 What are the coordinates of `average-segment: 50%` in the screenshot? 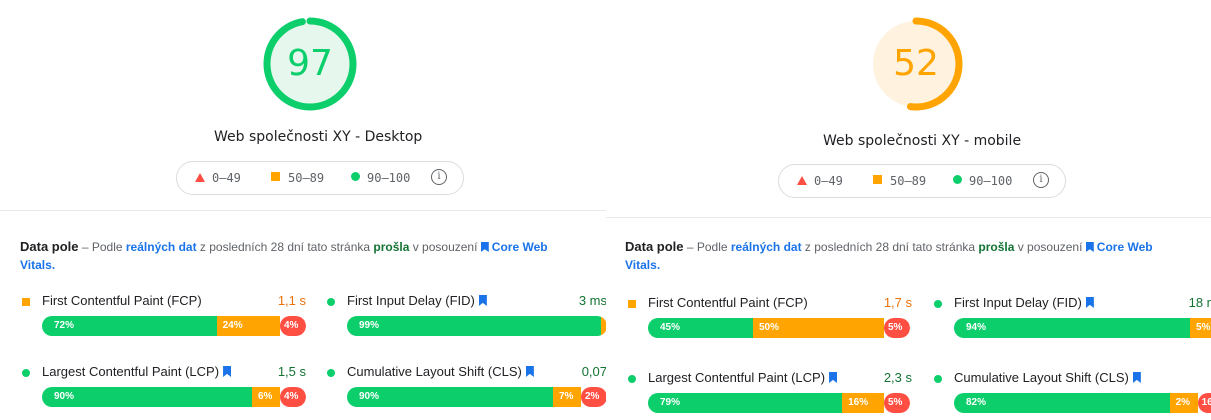 It's located at (818, 328).